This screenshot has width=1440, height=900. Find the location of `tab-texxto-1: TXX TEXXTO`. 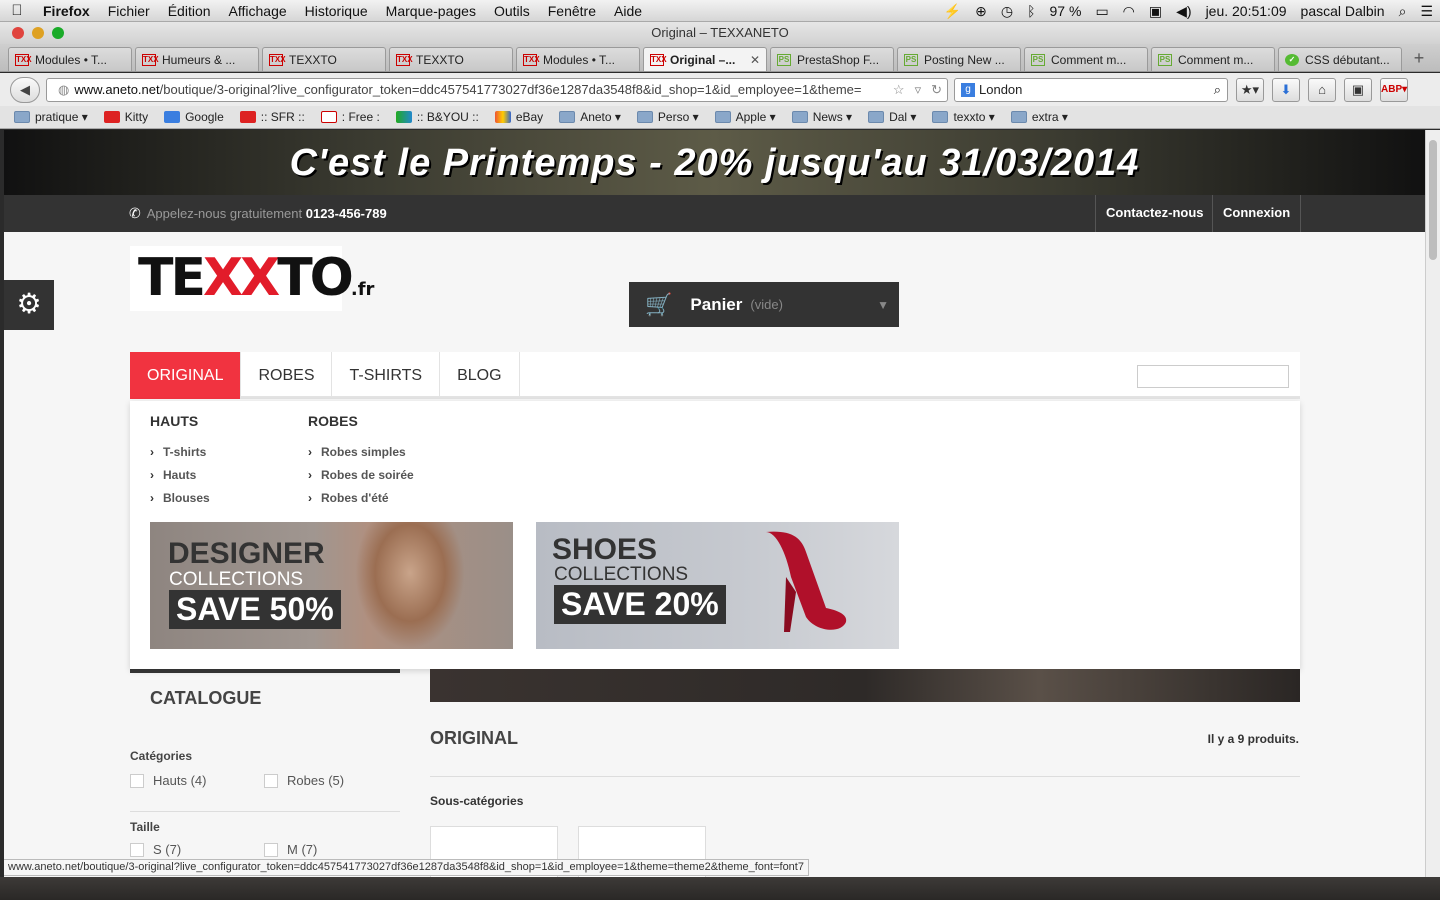

tab-texxto-1: TXX TEXXTO is located at coordinates (324, 59).